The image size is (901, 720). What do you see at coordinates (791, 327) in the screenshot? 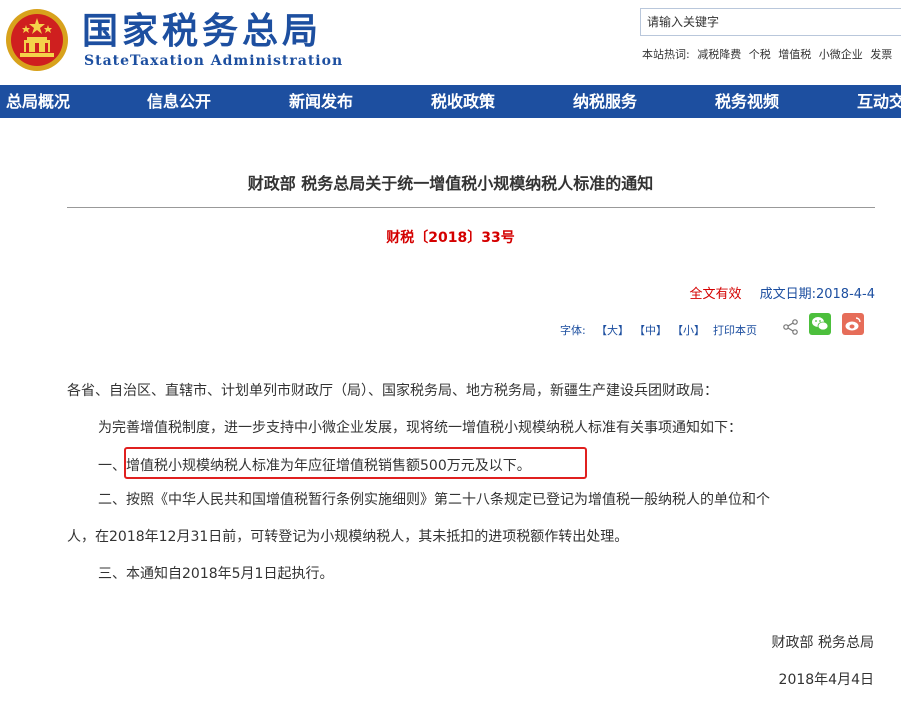
I see `share-icon` at bounding box center [791, 327].